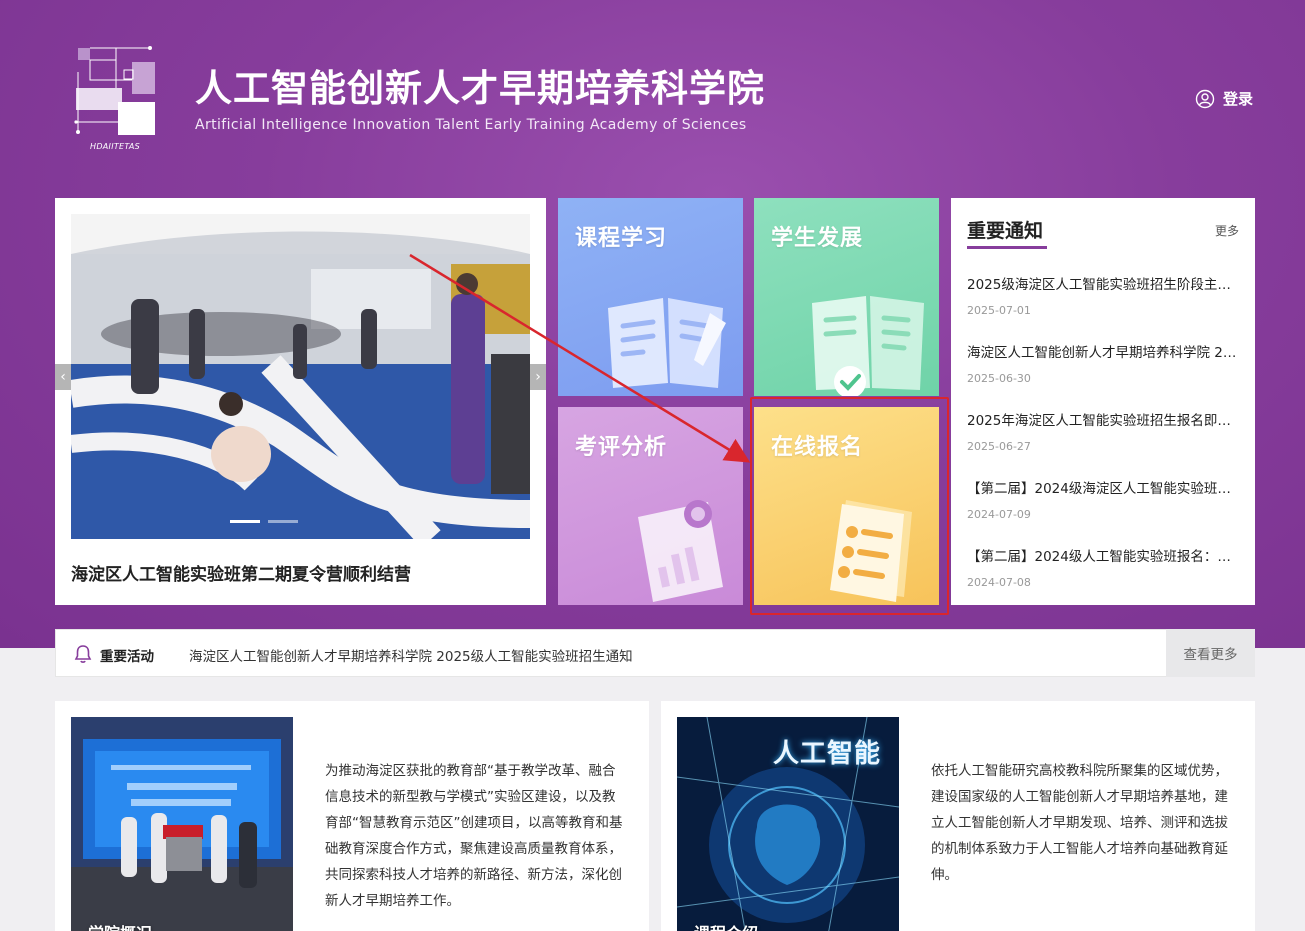 This screenshot has height=931, width=1305. Describe the element at coordinates (1238, 99) in the screenshot. I see `login-label: 登录` at that location.